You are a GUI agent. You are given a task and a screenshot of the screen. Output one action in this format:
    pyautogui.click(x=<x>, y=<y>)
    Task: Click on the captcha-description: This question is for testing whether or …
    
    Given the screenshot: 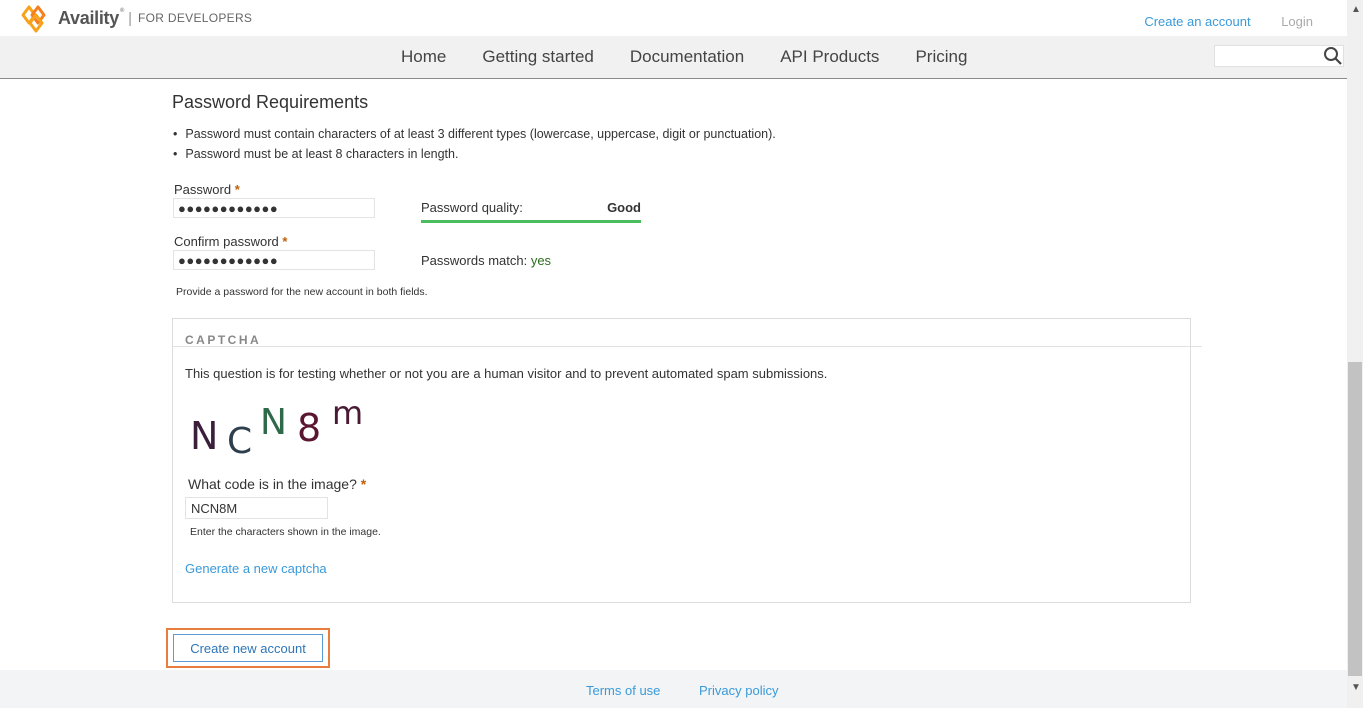 What is the action you would take?
    pyautogui.click(x=506, y=373)
    